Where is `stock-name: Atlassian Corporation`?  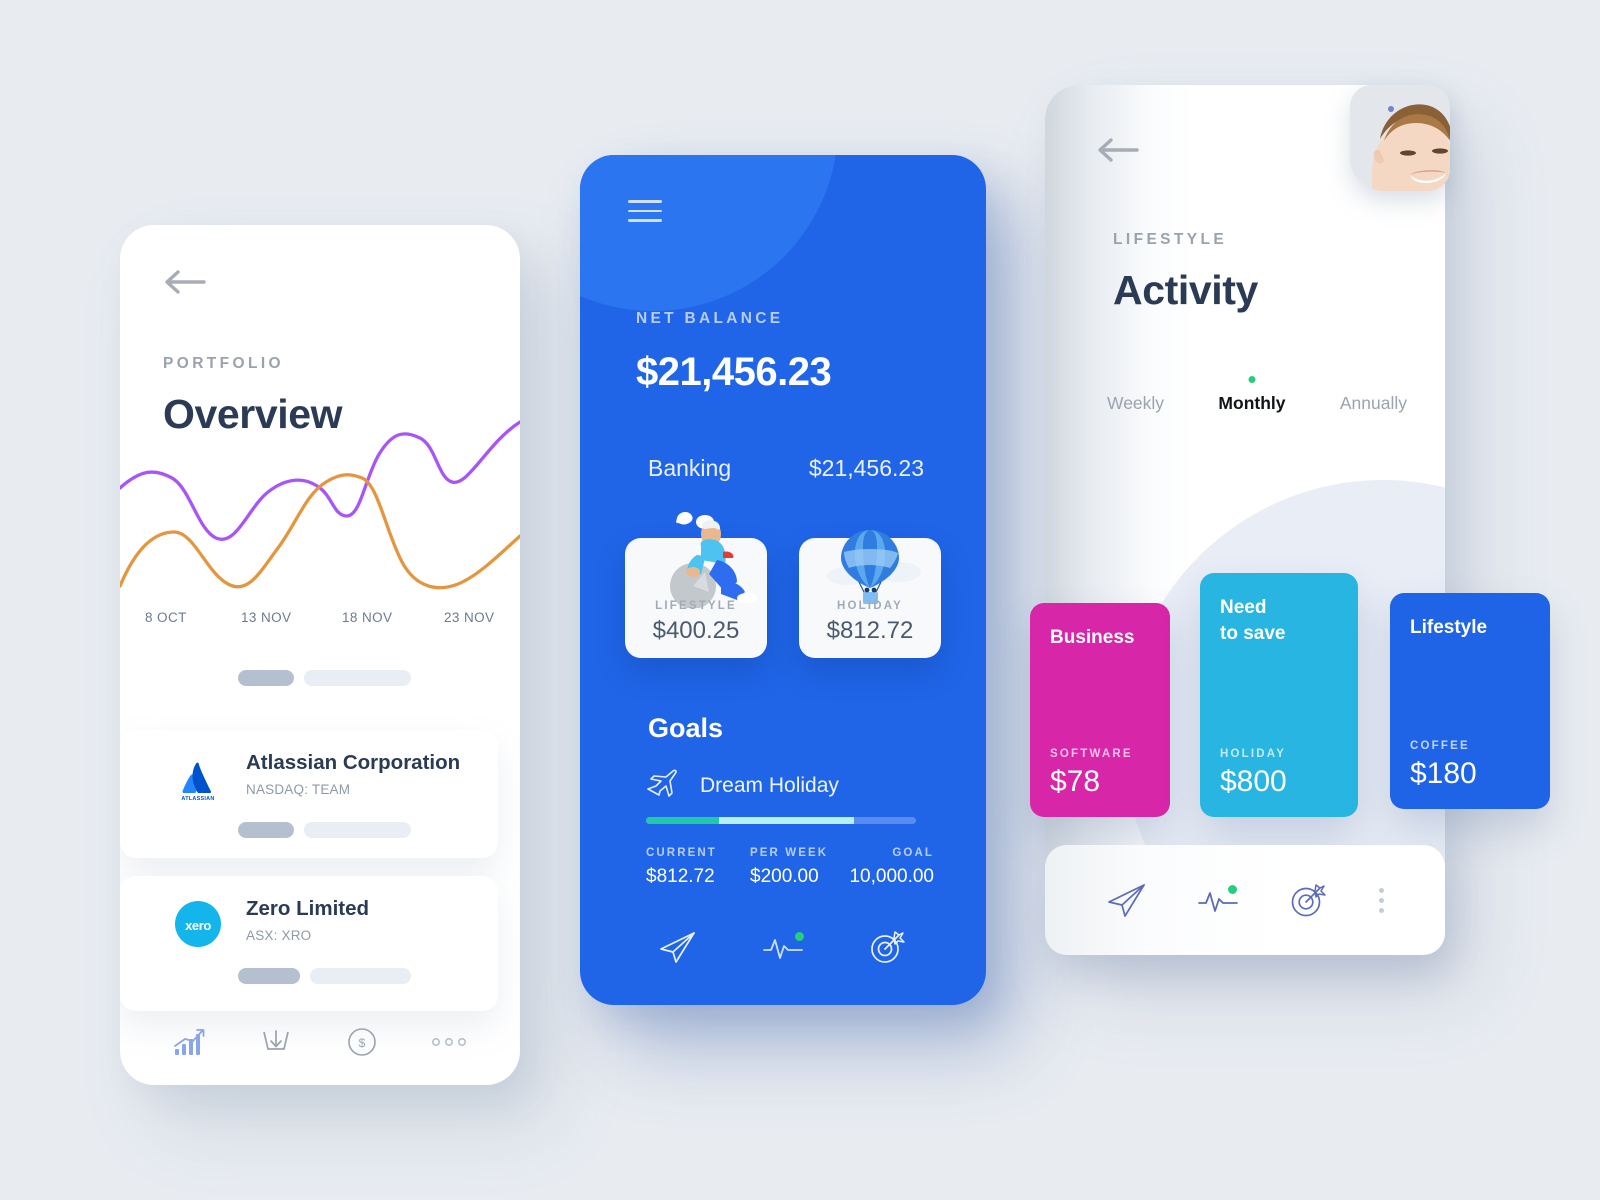 stock-name: Atlassian Corporation is located at coordinates (353, 762).